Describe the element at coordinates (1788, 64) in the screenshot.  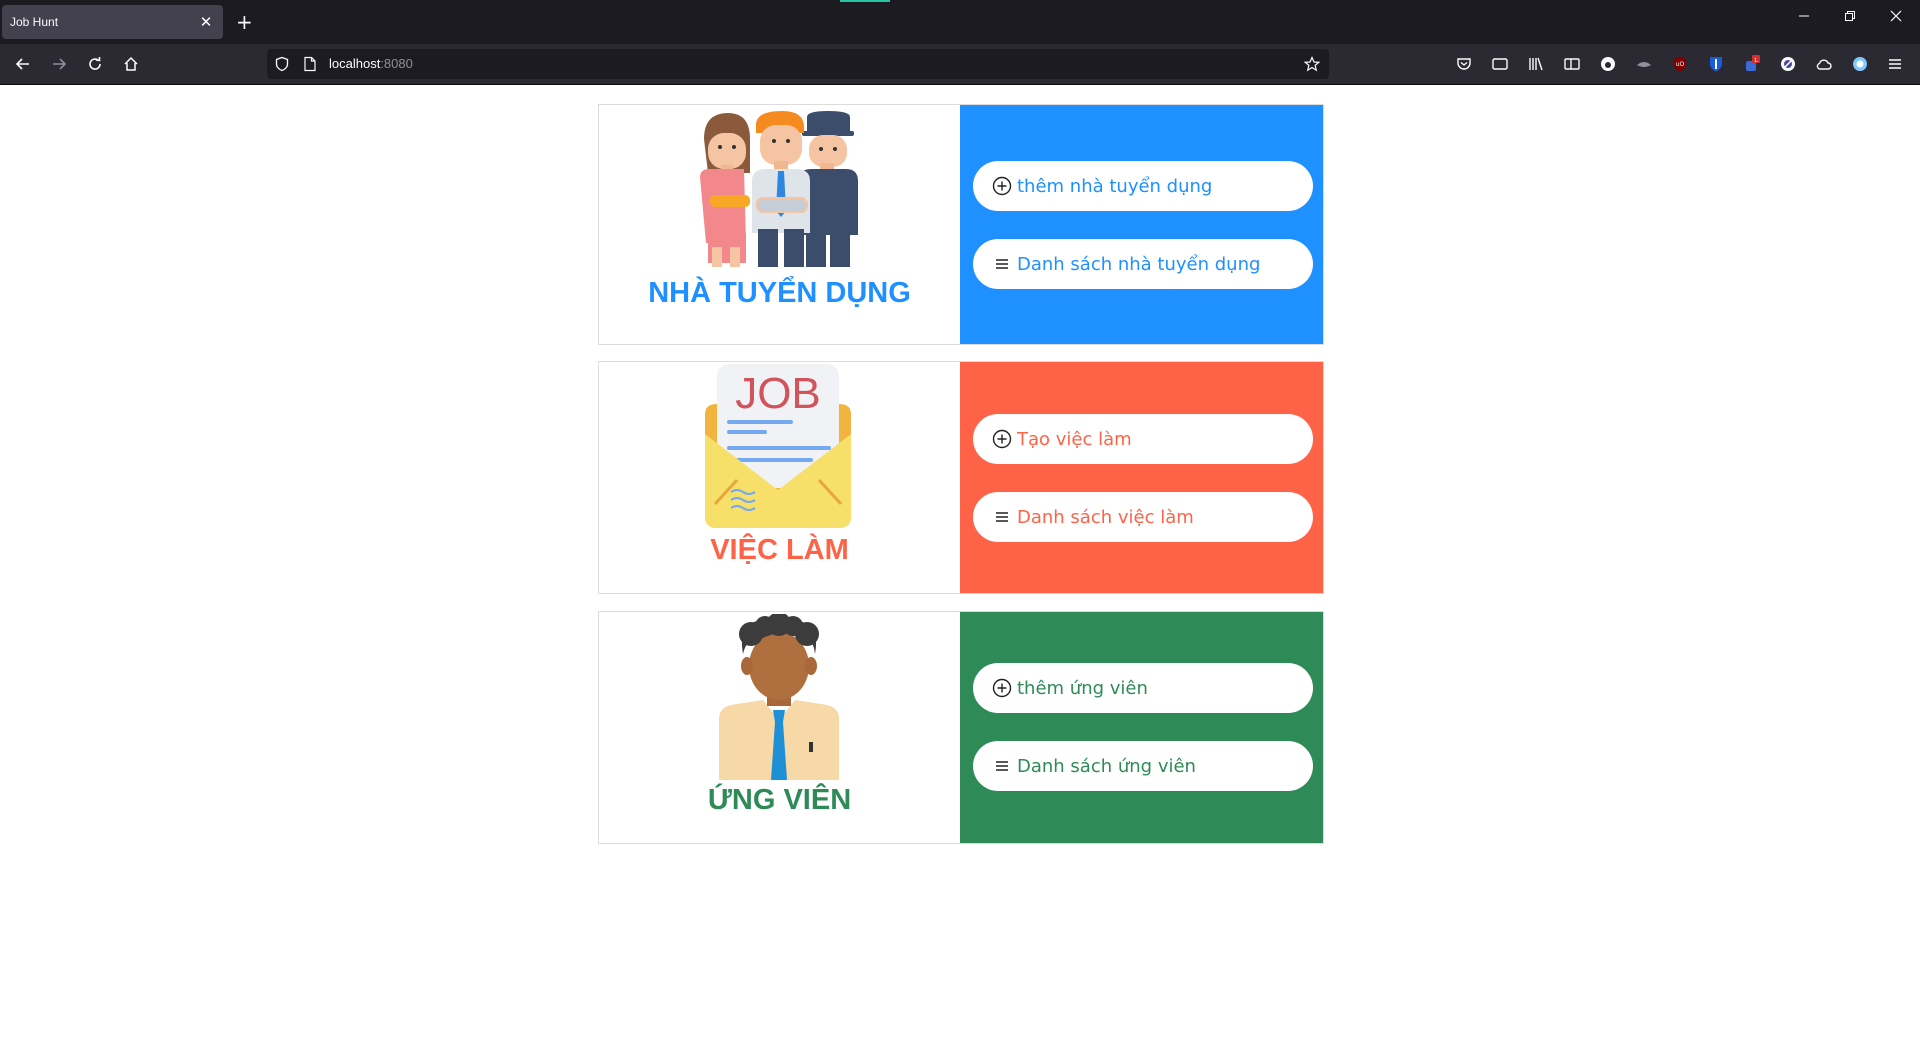
I see `compass-extension-icon` at that location.